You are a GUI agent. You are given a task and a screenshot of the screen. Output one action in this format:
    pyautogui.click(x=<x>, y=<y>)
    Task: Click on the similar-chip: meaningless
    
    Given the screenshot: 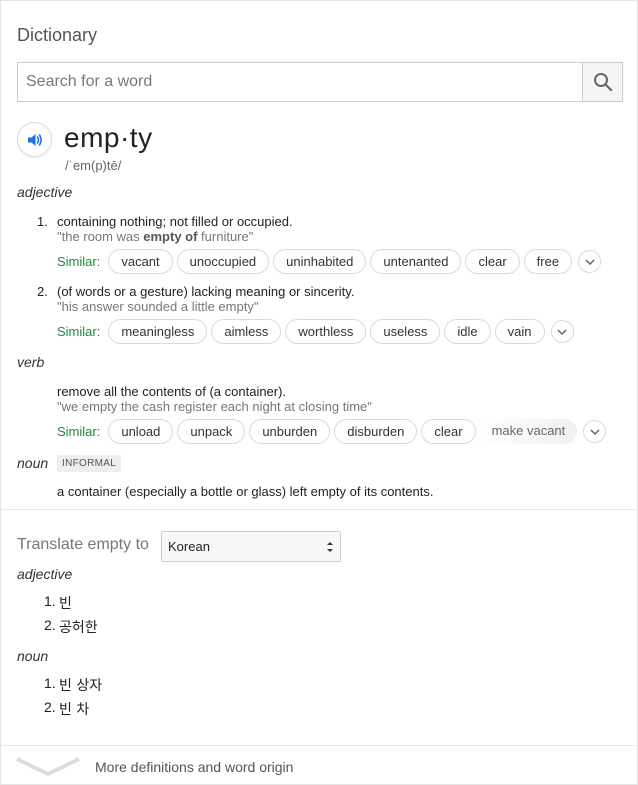 What is the action you would take?
    pyautogui.click(x=158, y=331)
    